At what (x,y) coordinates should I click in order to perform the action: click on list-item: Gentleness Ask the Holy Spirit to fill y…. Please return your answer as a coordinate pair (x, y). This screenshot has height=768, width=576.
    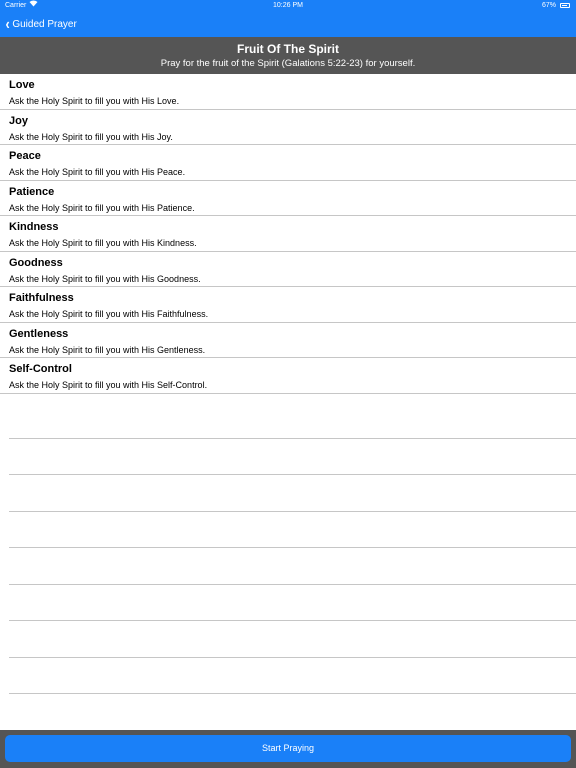
    Looking at the image, I should click on (288, 340).